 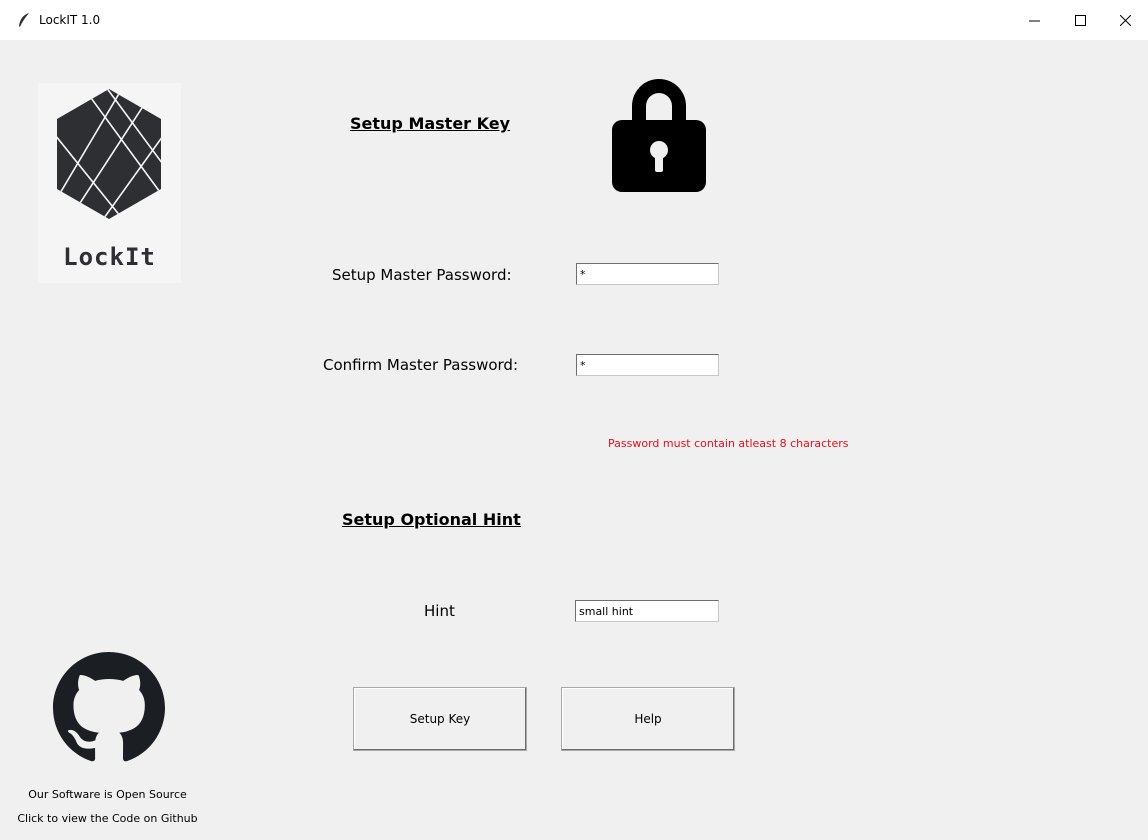 I want to click on logo-text: LockIt, so click(x=109, y=257).